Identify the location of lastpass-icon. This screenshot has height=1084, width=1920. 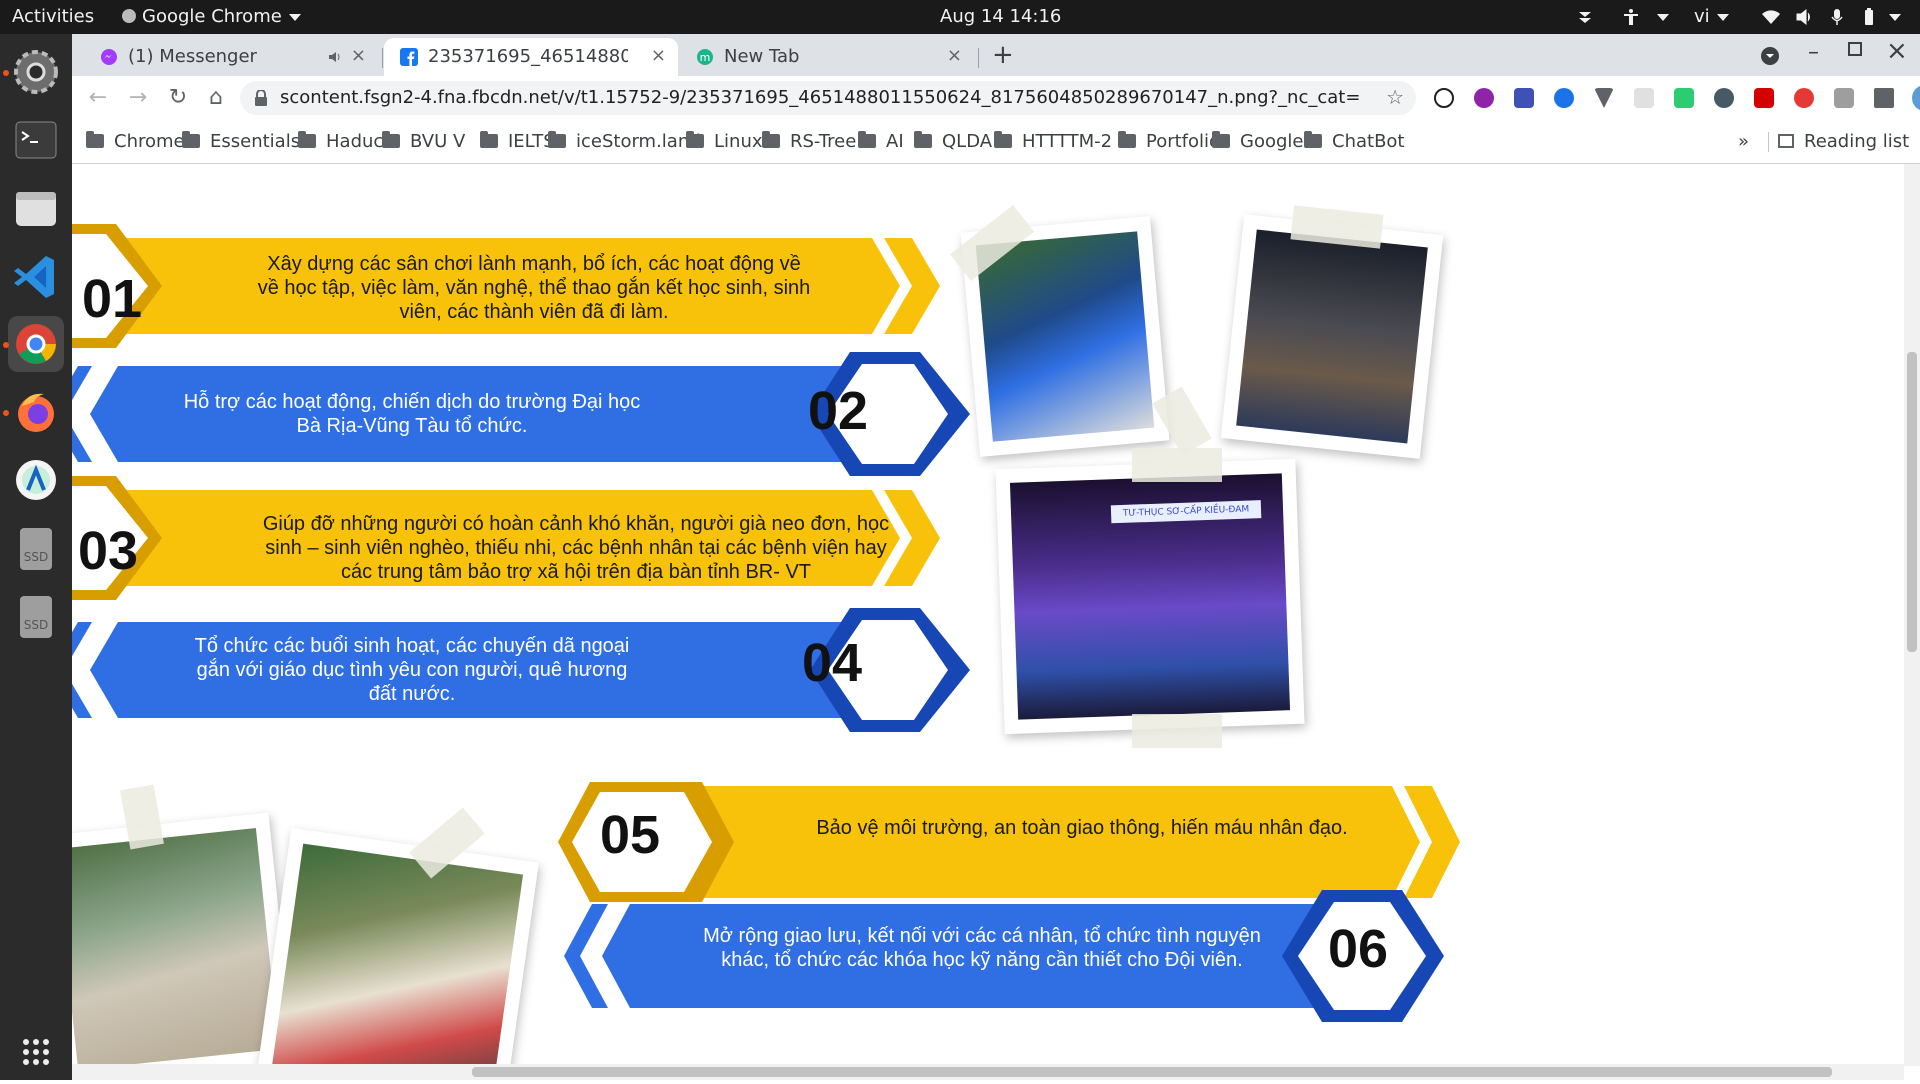
(1764, 98).